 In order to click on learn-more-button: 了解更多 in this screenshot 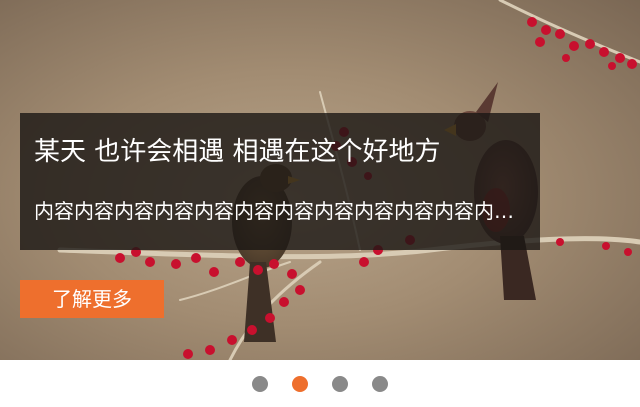, I will do `click(92, 299)`.